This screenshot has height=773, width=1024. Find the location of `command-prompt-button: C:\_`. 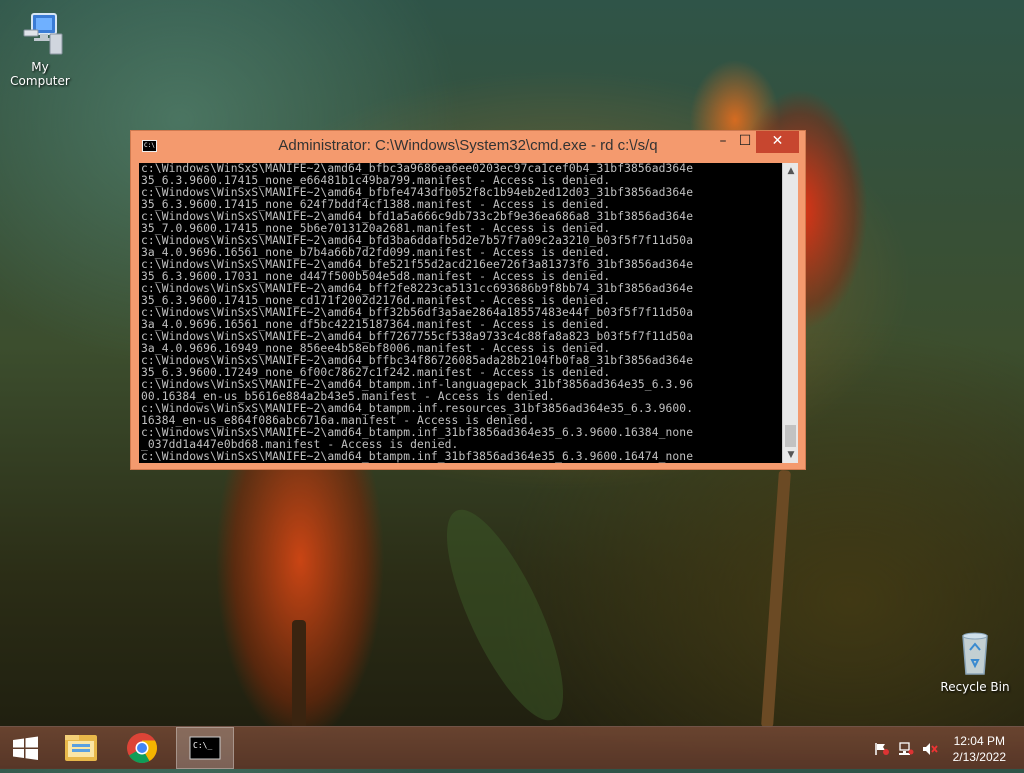

command-prompt-button: C:\_ is located at coordinates (205, 748).